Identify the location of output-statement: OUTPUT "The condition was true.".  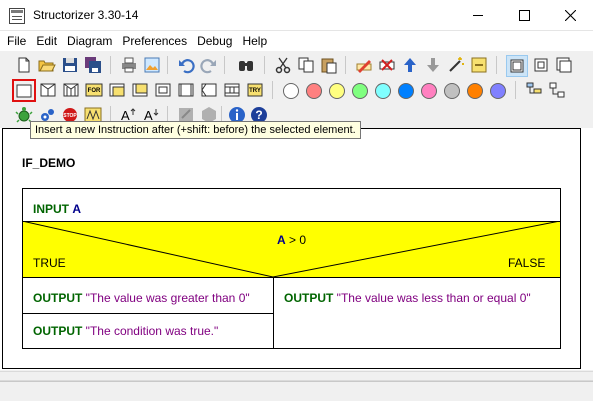
(125, 331).